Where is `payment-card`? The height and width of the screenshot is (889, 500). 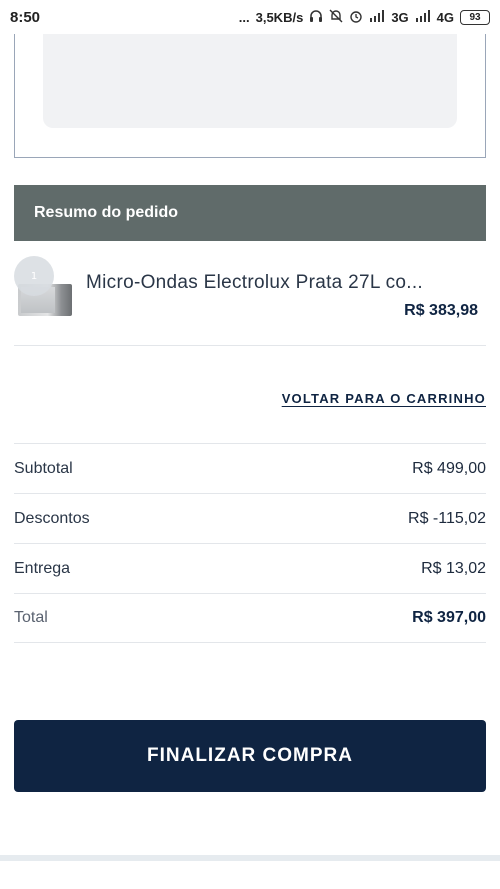 payment-card is located at coordinates (250, 96).